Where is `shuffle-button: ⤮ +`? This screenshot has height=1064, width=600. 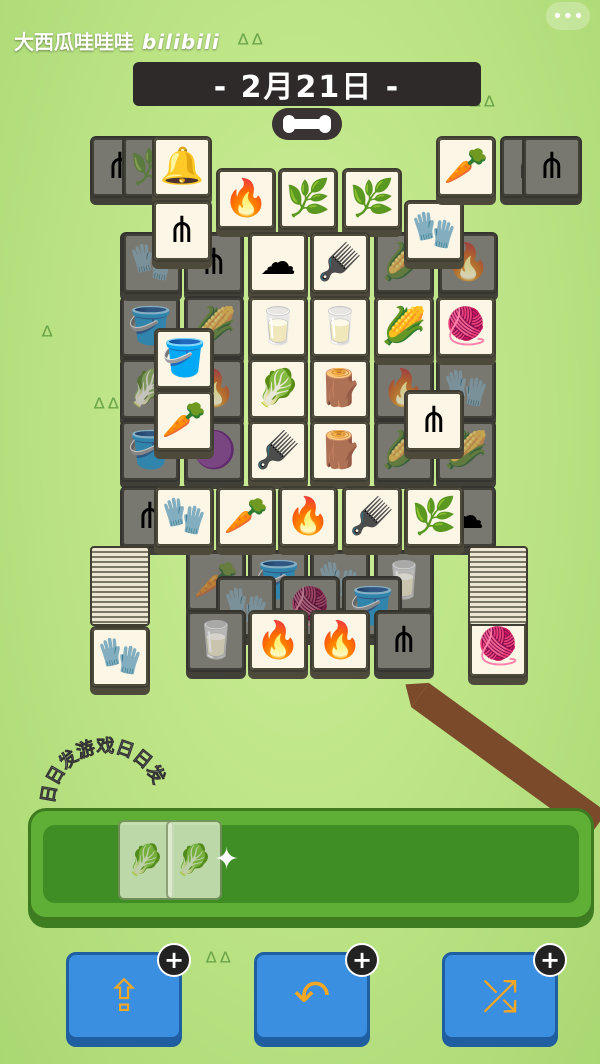
shuffle-button: ⤮ + is located at coordinates (504, 991).